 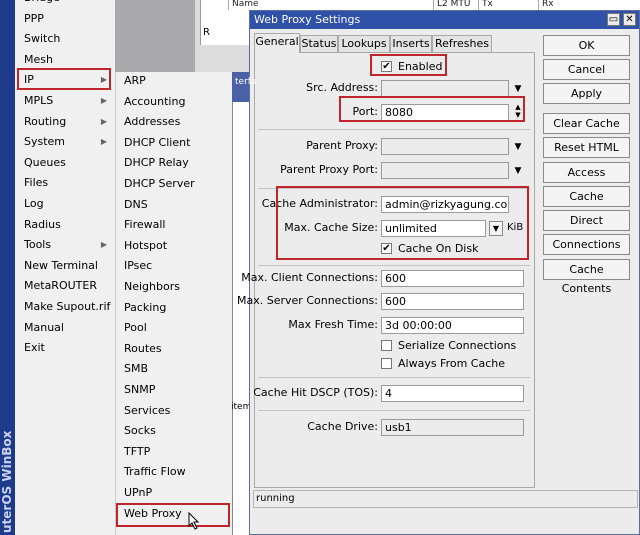 I want to click on cancel-button: Cancel, so click(x=586, y=69).